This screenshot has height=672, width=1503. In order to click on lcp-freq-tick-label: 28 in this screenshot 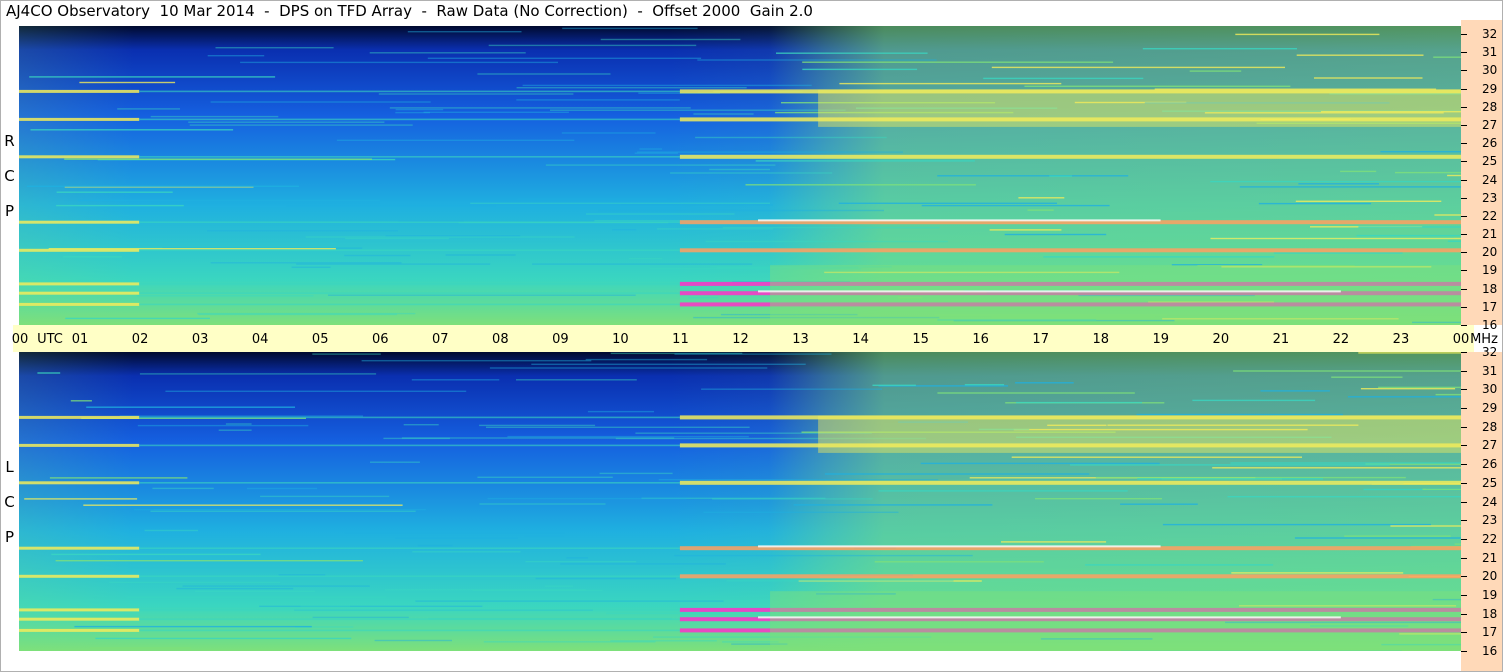, I will do `click(1490, 426)`.